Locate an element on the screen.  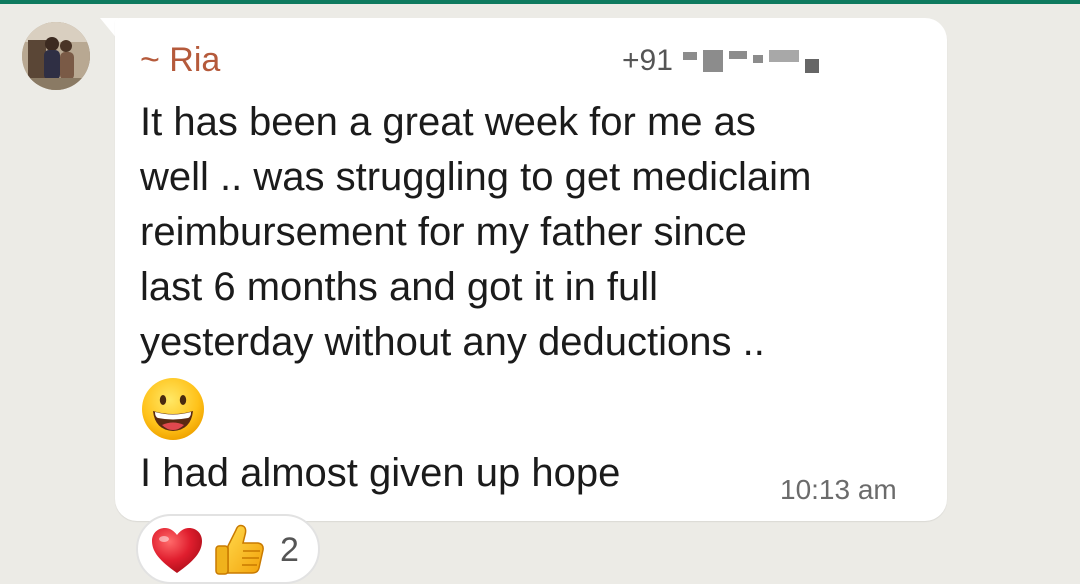
avatar-photo is located at coordinates (56, 56).